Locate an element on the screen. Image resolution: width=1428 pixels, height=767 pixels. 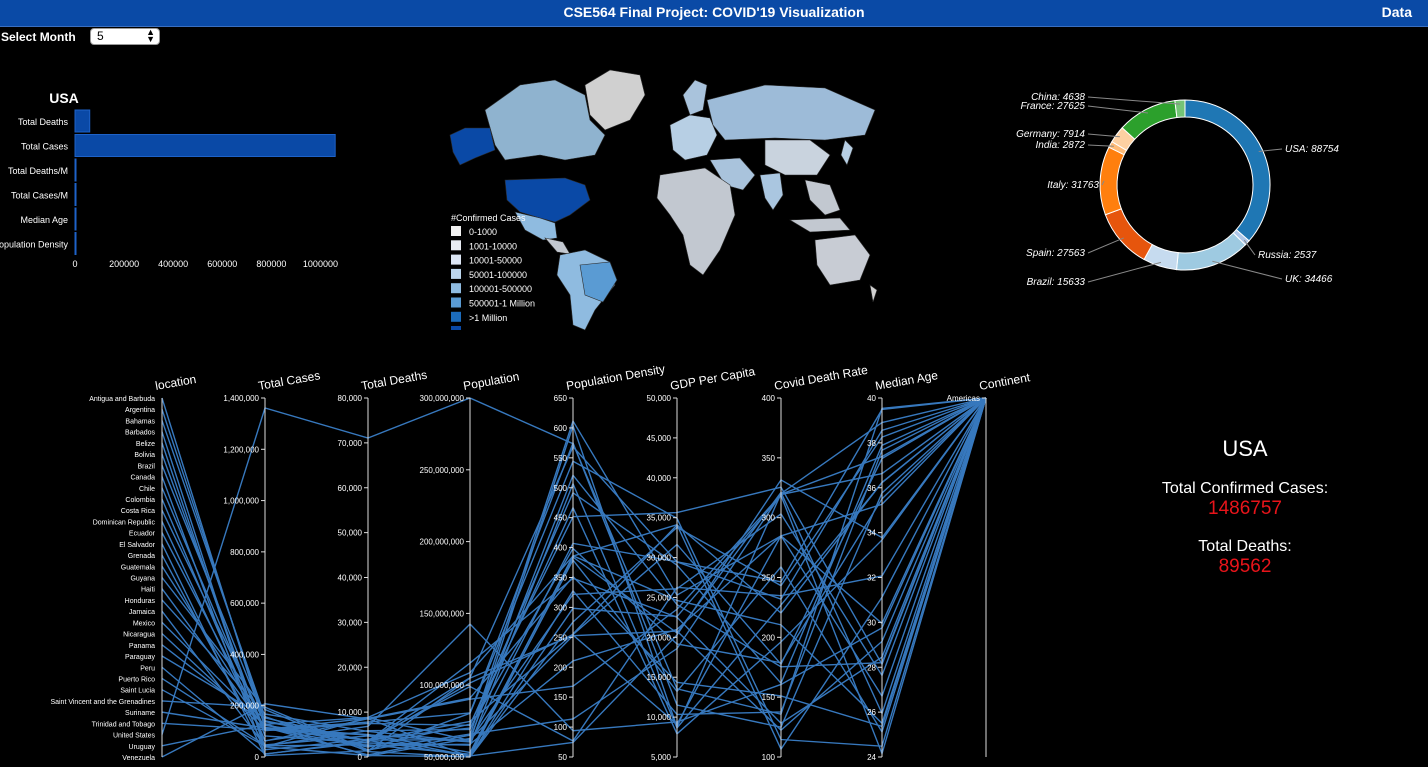
pc-axis-title: Population Density is located at coordinates (615, 377).